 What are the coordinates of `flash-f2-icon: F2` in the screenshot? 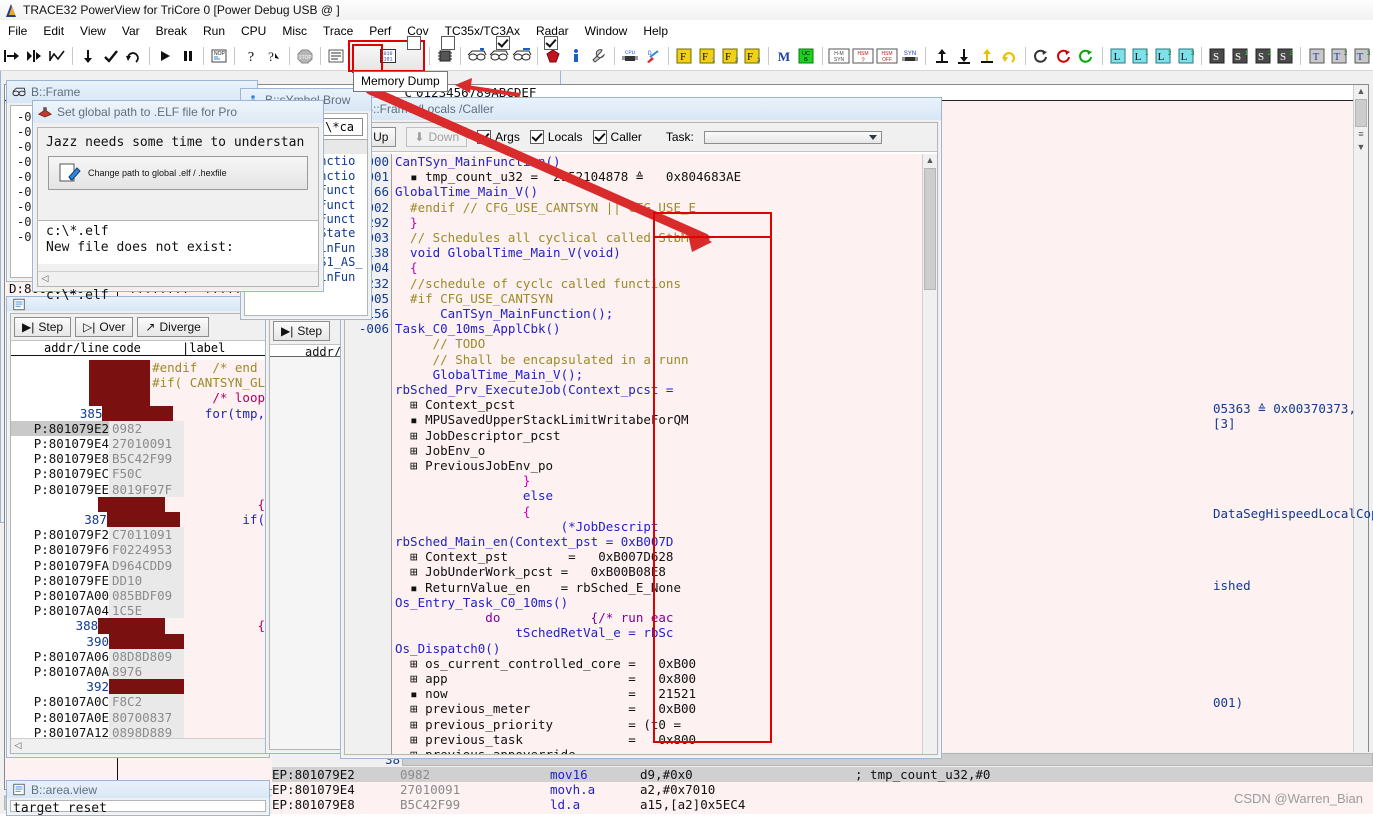 It's located at (729, 56).